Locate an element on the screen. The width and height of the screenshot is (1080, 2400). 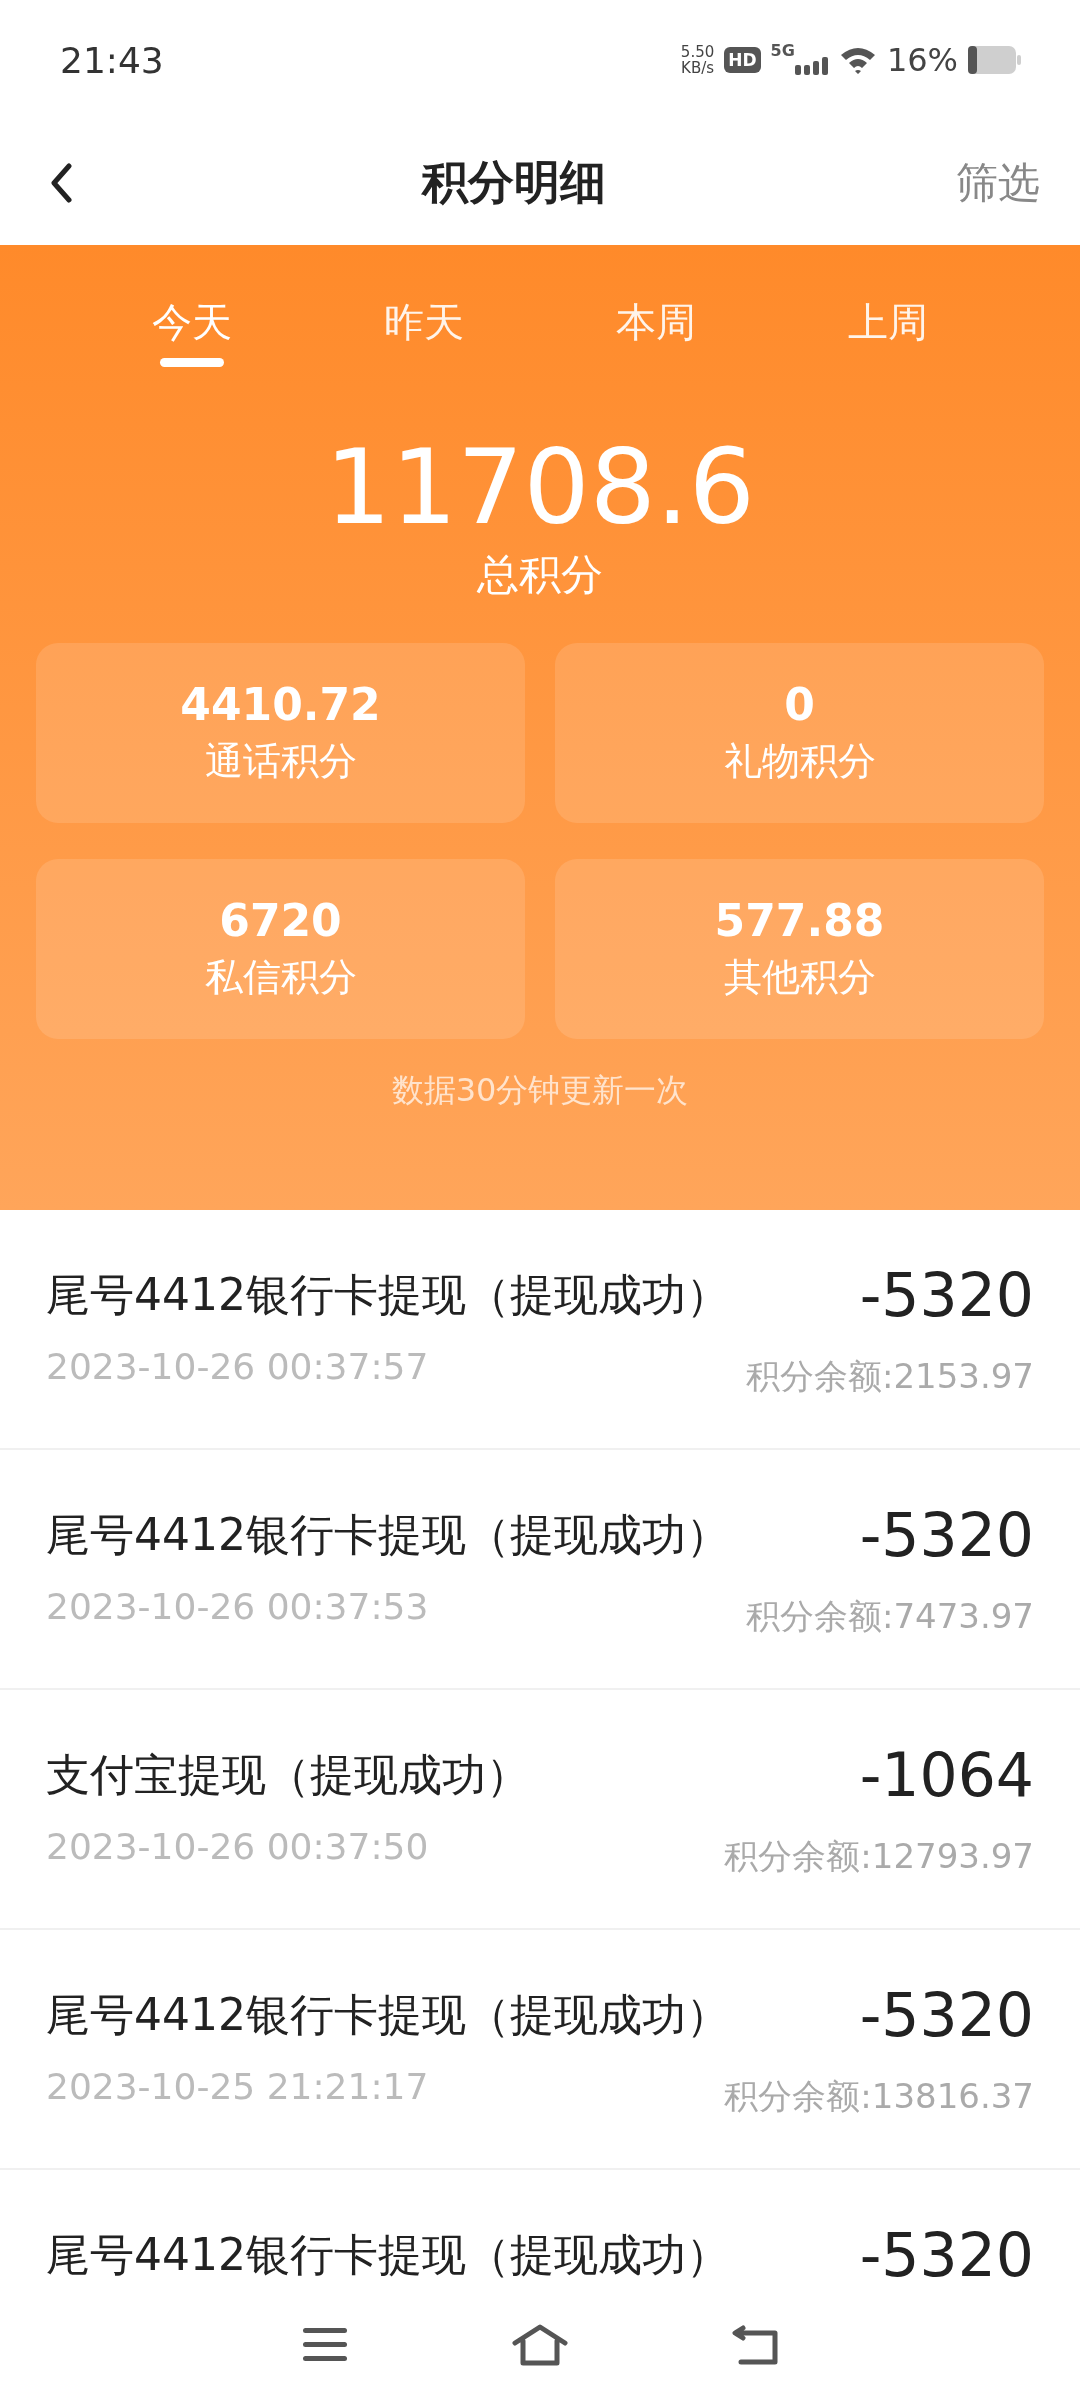
record-time: 2023-10-26 00:37:57 is located at coordinates (237, 1367).